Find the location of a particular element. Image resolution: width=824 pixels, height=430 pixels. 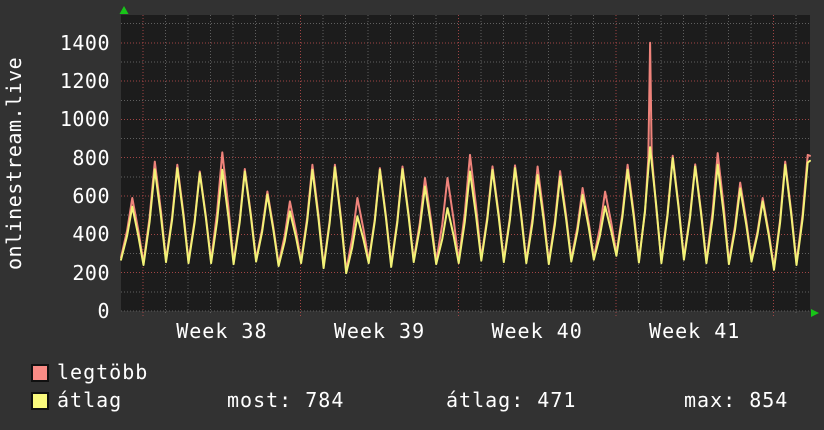

legend-swatch-atlag is located at coordinates (40, 401).